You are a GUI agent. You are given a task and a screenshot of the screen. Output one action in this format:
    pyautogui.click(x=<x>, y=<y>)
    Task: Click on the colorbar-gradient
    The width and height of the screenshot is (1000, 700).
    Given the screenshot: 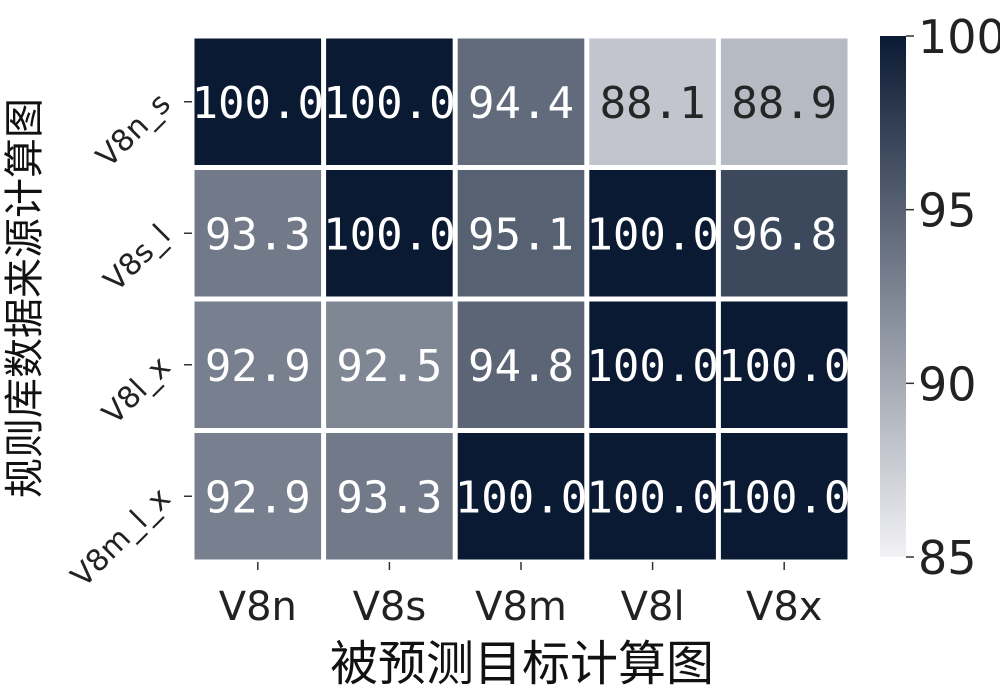 What is the action you would take?
    pyautogui.click(x=893, y=296)
    